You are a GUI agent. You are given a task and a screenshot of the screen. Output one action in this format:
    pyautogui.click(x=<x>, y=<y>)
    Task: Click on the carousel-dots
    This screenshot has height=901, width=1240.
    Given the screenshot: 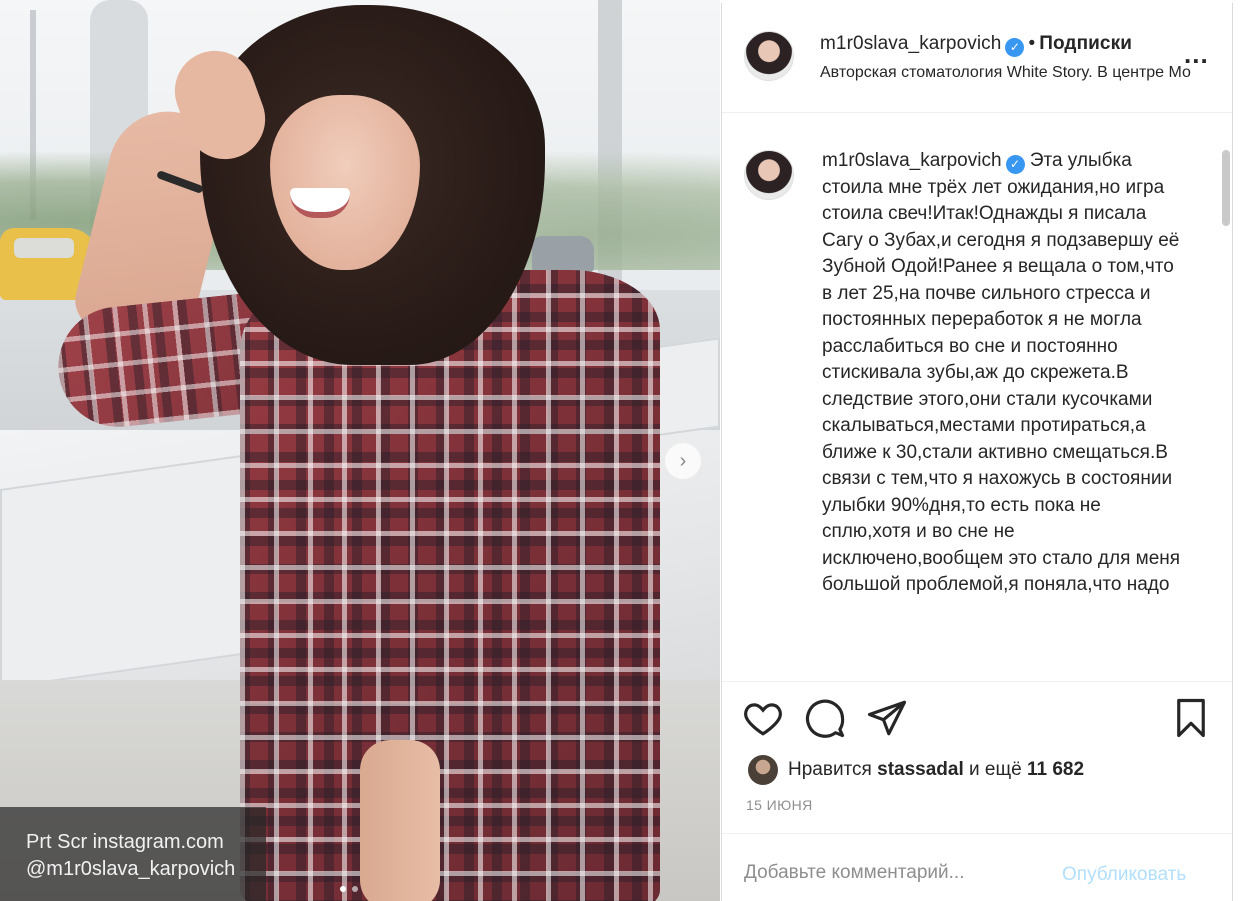 What is the action you would take?
    pyautogui.click(x=349, y=889)
    